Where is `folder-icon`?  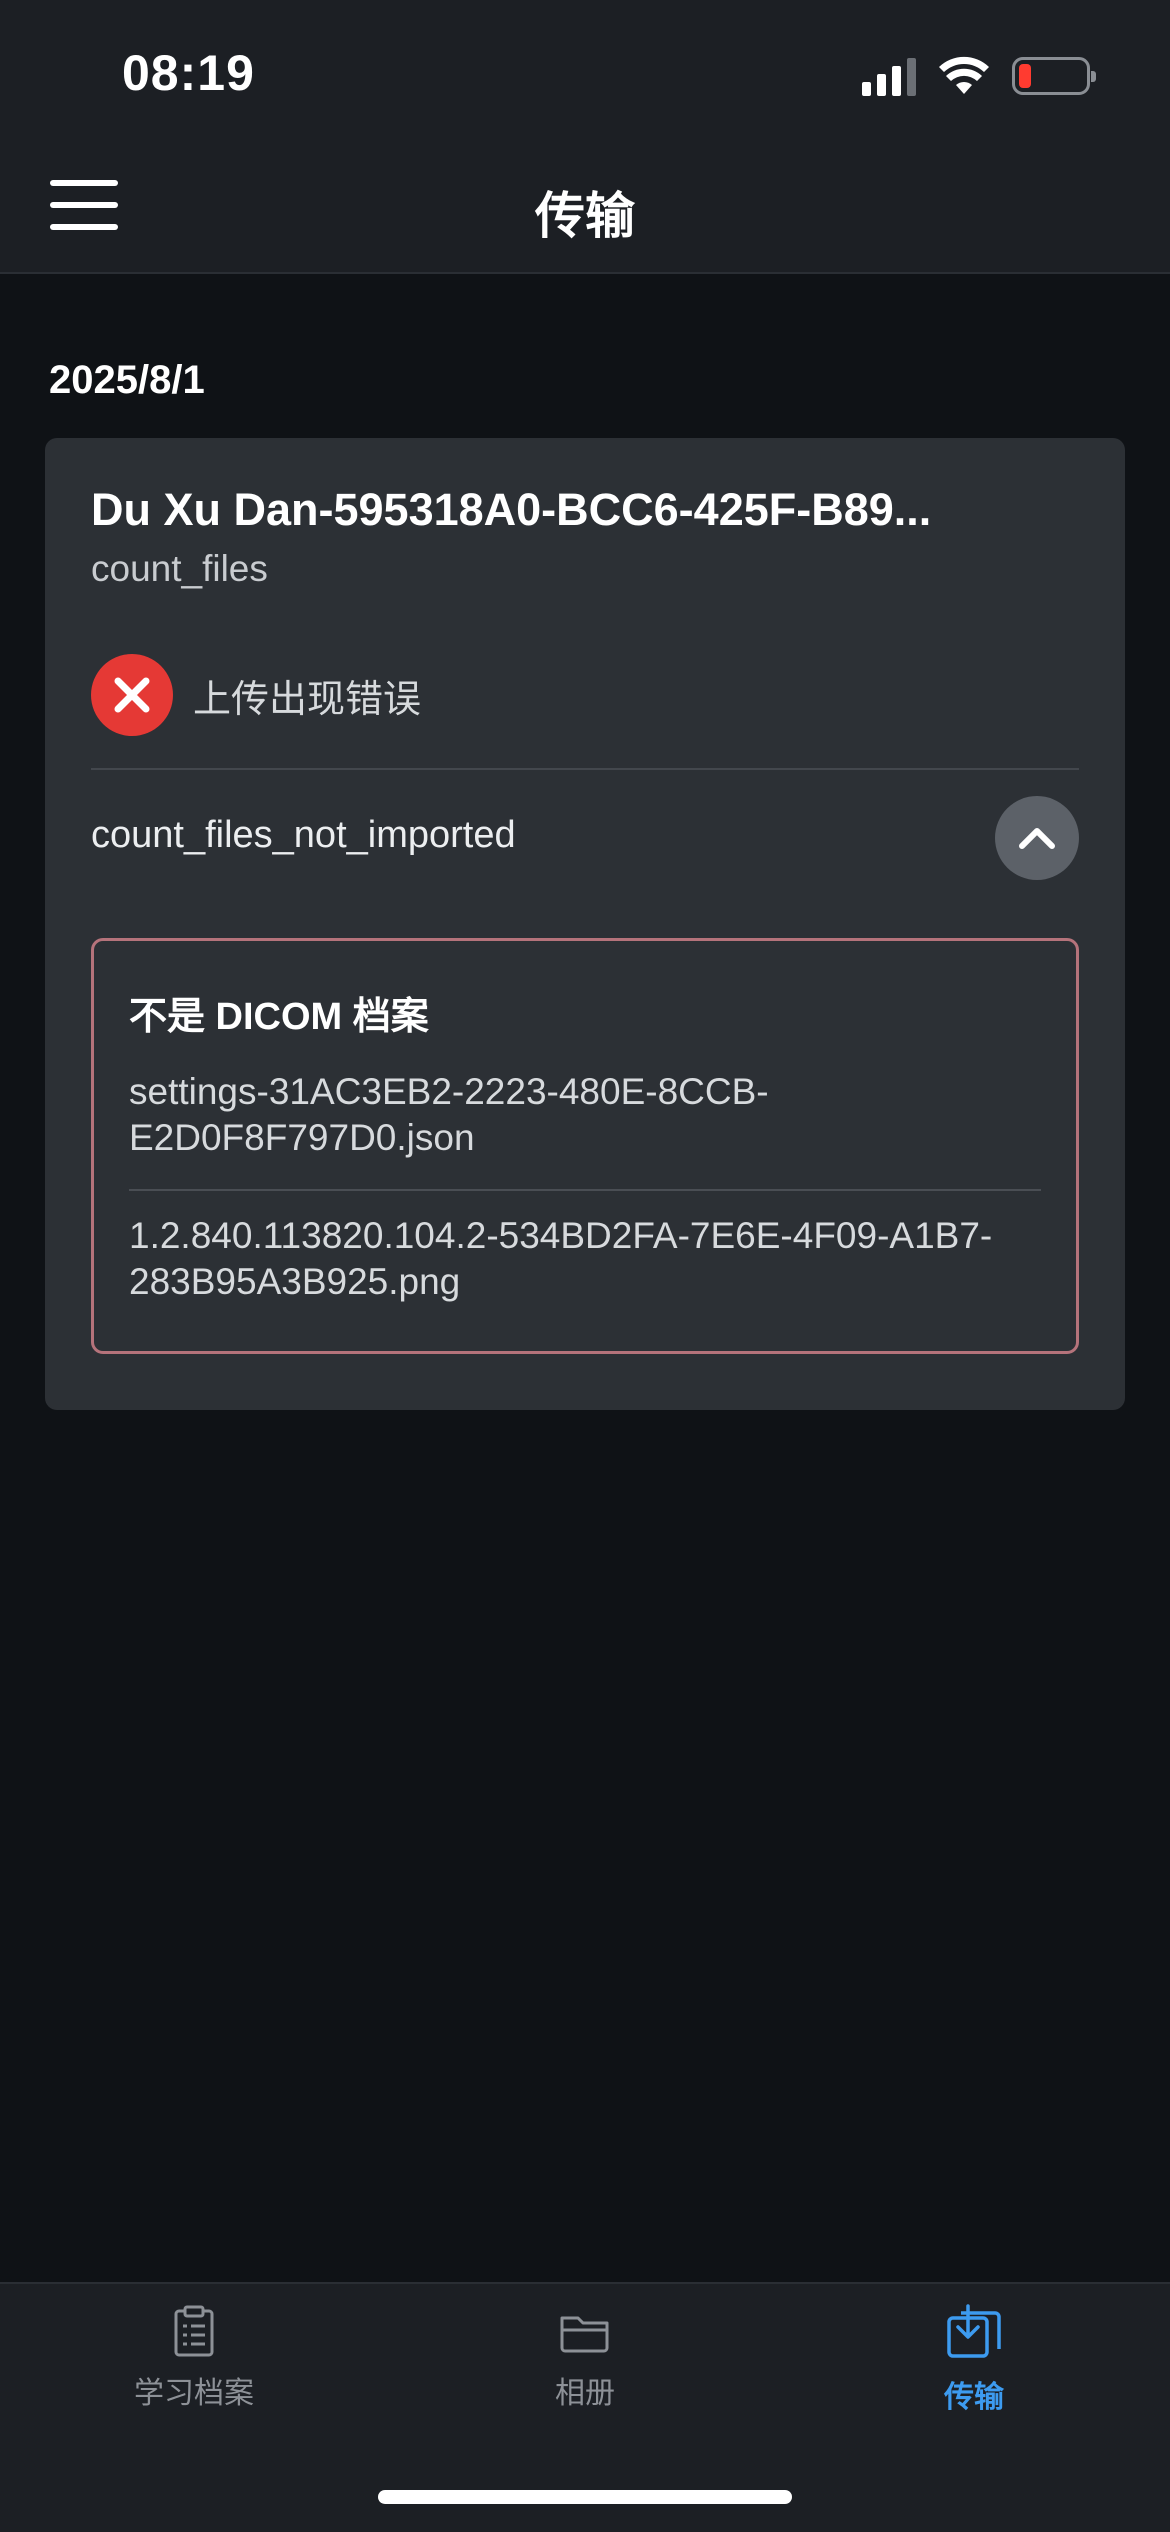
folder-icon is located at coordinates (584, 2334).